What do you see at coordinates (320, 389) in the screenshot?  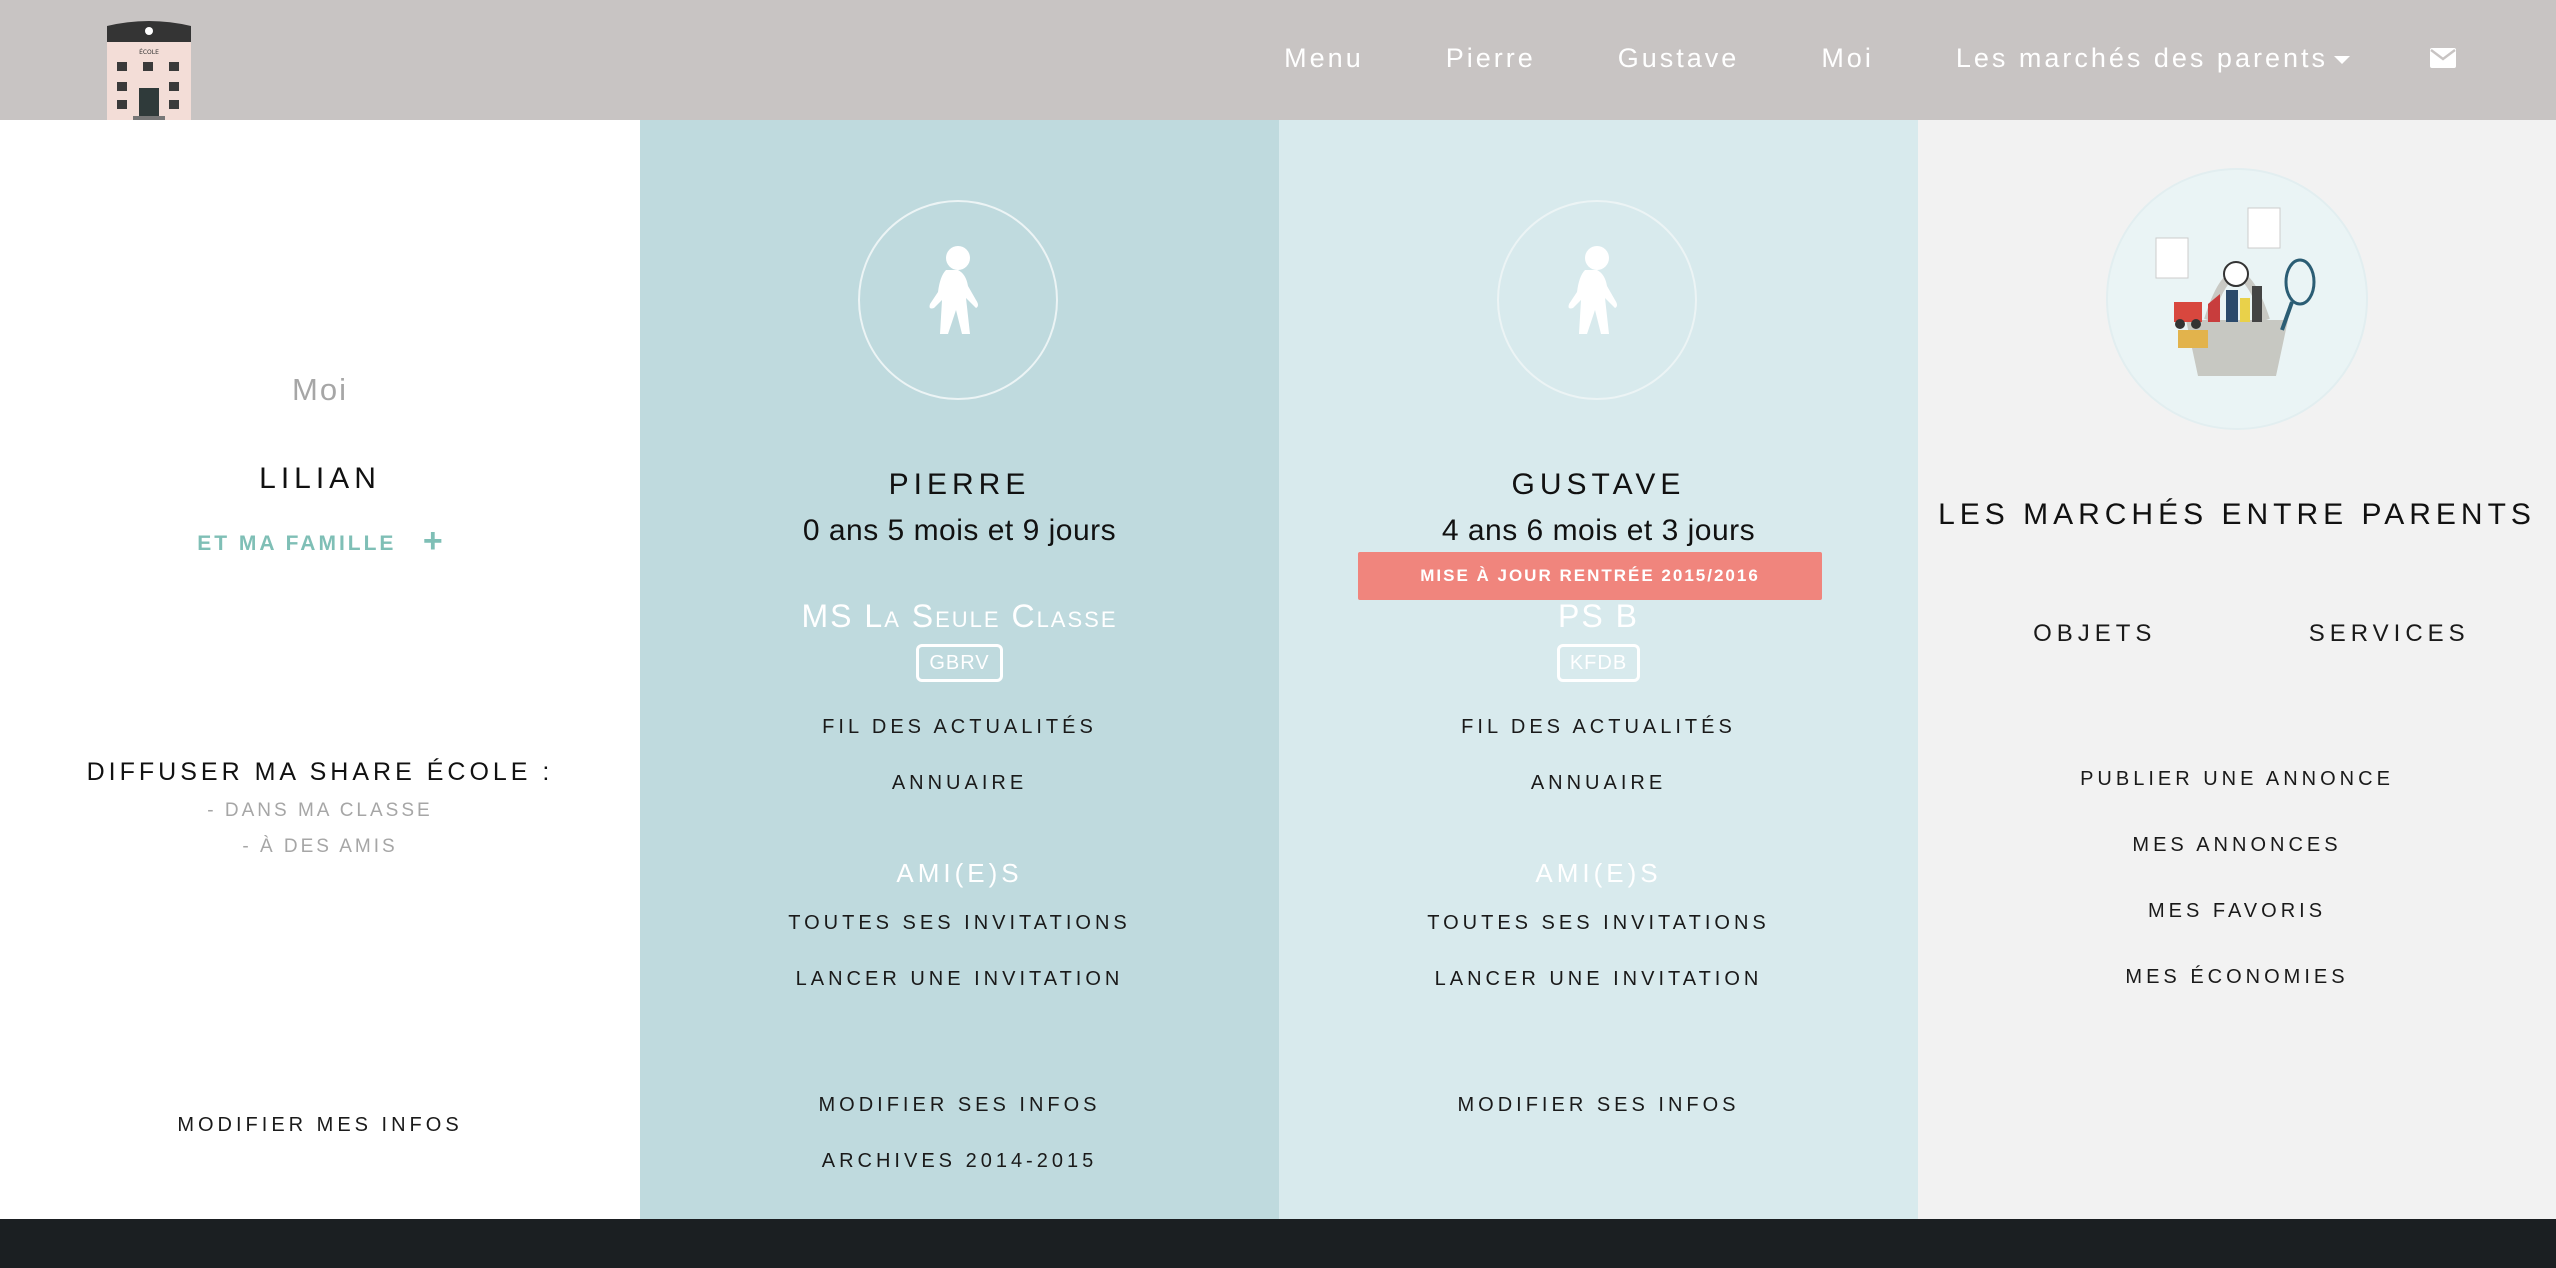 I see `me-heading: Moi` at bounding box center [320, 389].